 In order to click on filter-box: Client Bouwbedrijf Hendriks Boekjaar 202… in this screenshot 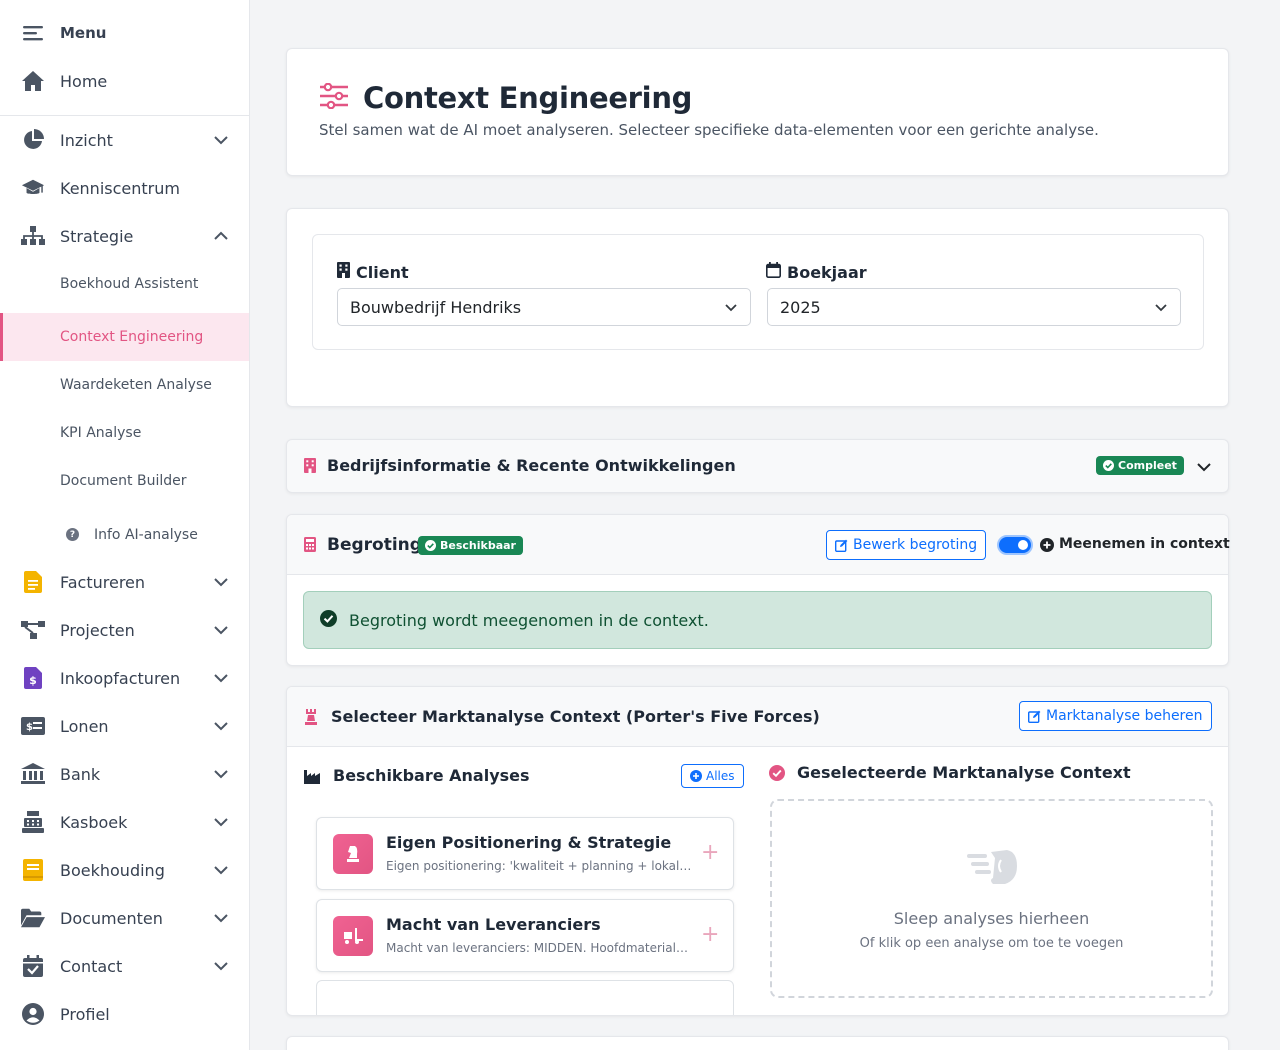, I will do `click(758, 292)`.